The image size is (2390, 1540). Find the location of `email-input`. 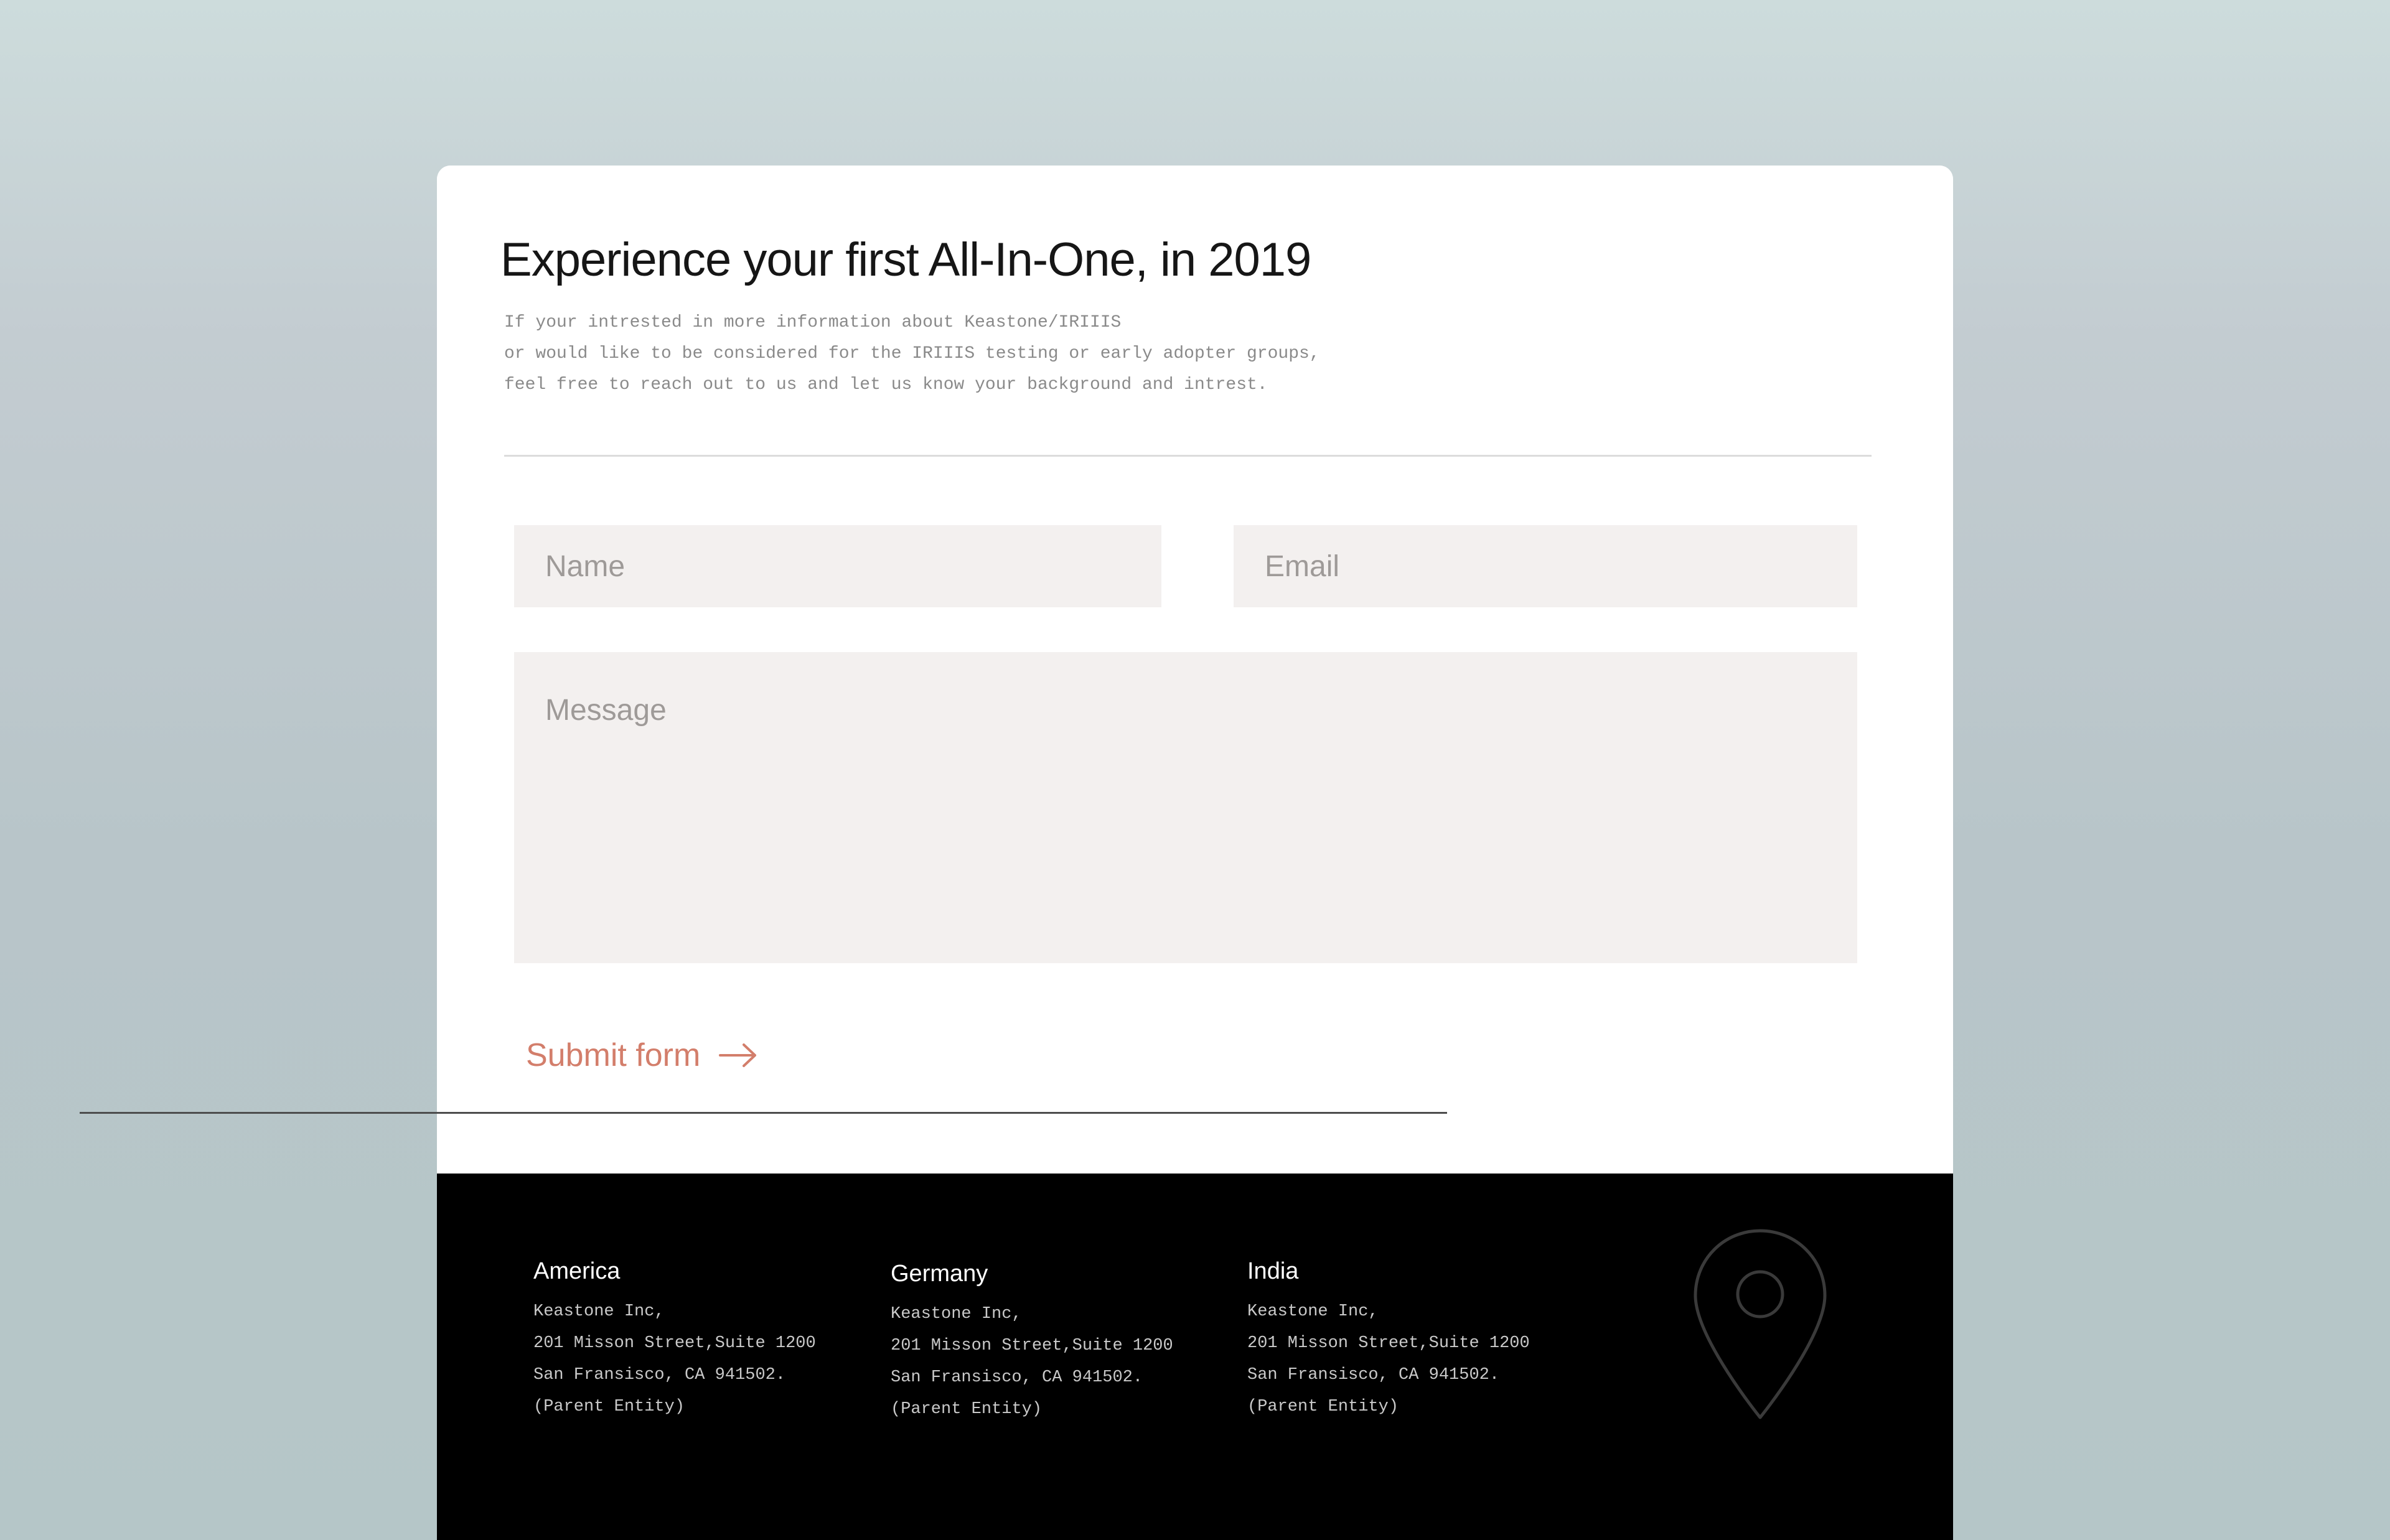

email-input is located at coordinates (1546, 566).